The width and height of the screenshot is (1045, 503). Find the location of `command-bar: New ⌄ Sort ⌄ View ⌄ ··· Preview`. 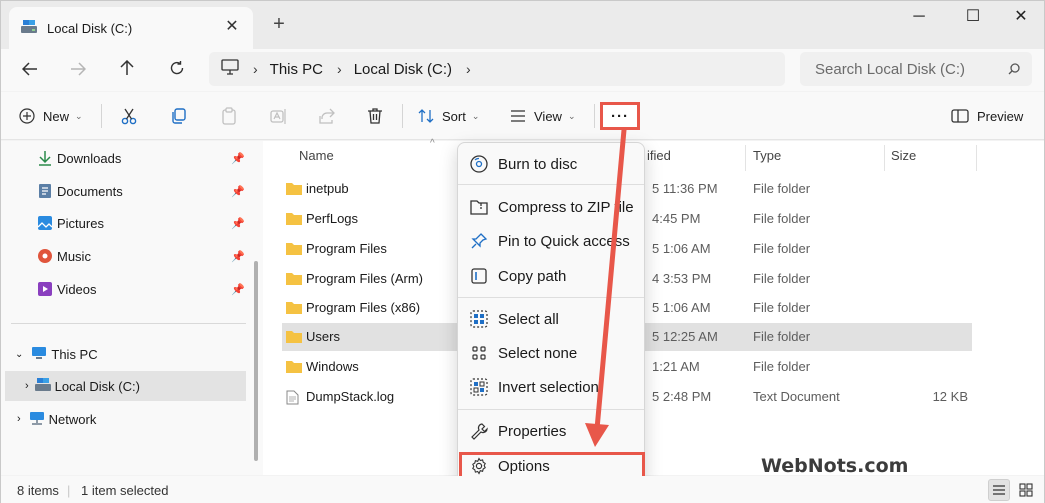

command-bar: New ⌄ Sort ⌄ View ⌄ ··· Preview is located at coordinates (522, 116).